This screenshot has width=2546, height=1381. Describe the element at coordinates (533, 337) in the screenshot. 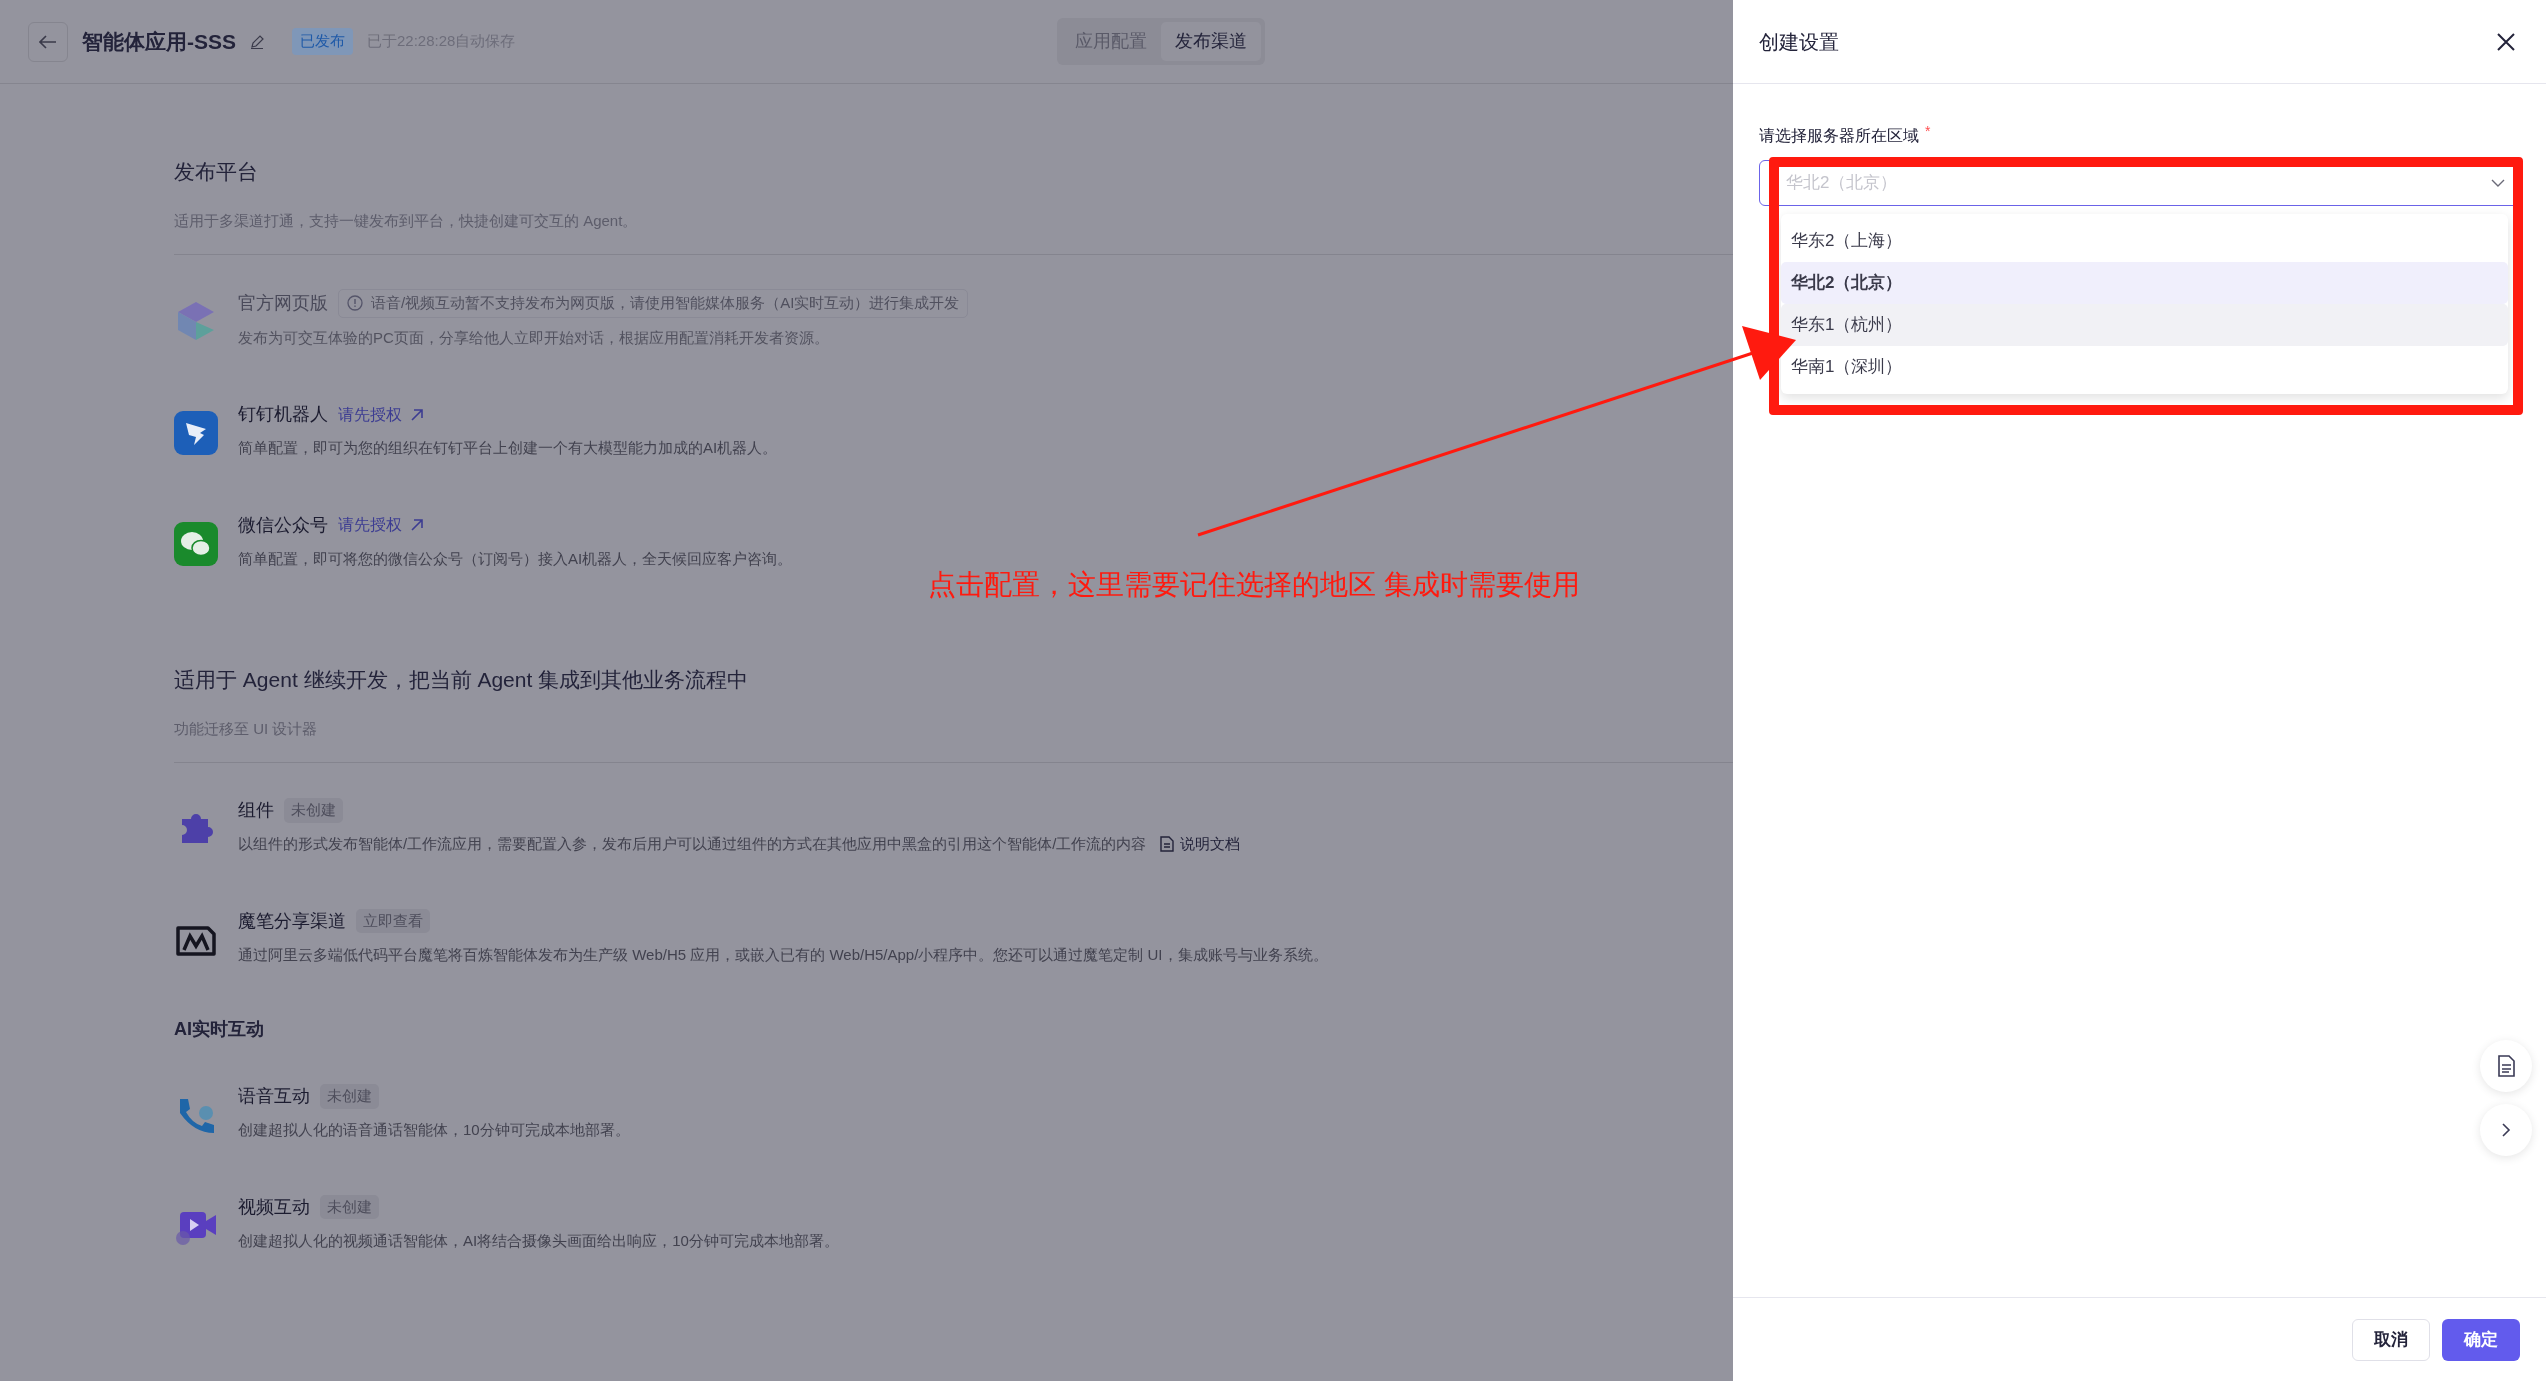

I see `channel-description: 发布为可交互体验的PC页面，分享给他人立即开始对话，根据应用配置消耗开发者资源。` at that location.